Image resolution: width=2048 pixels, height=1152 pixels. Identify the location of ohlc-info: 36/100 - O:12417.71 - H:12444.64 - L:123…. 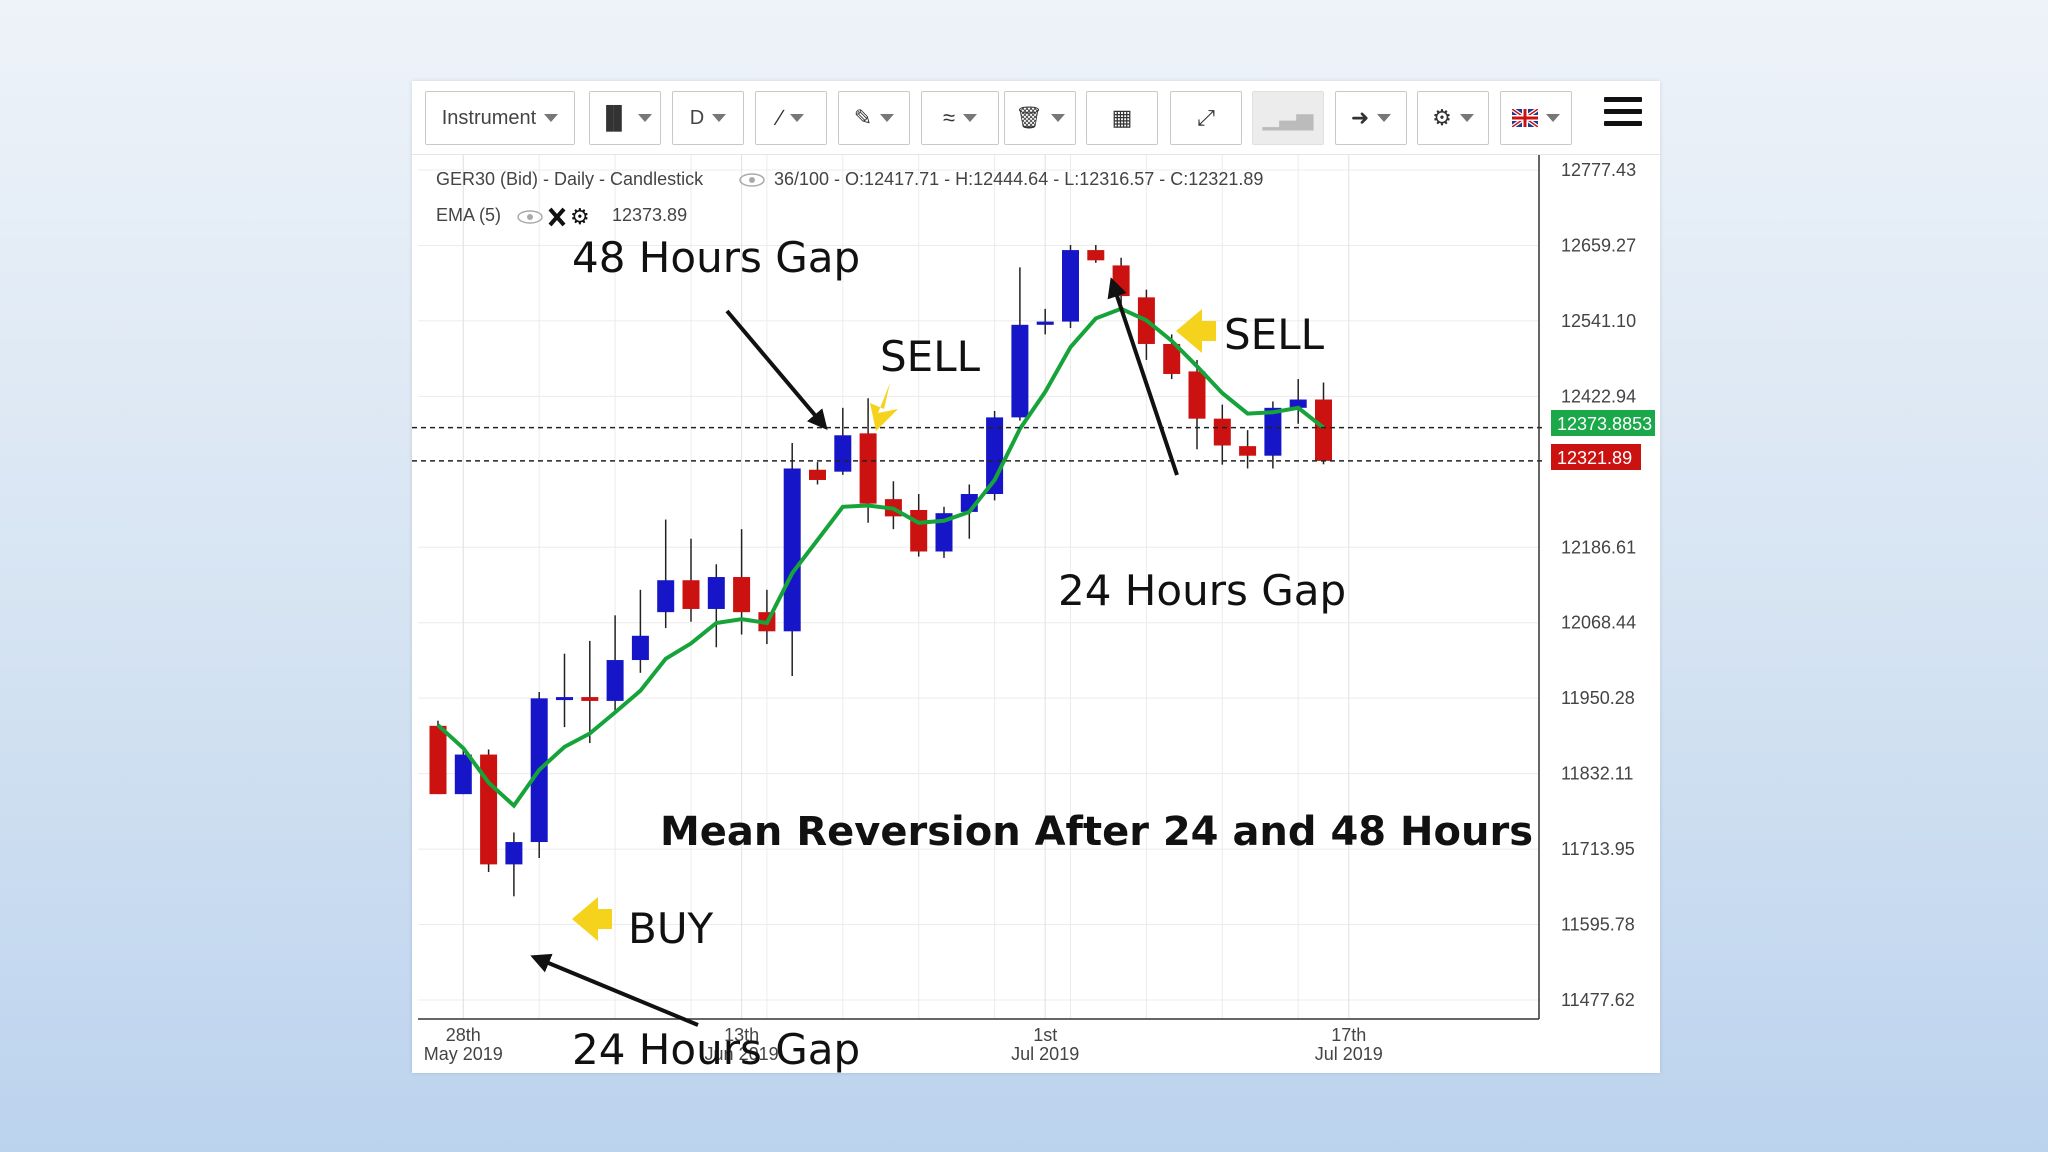
(1018, 179).